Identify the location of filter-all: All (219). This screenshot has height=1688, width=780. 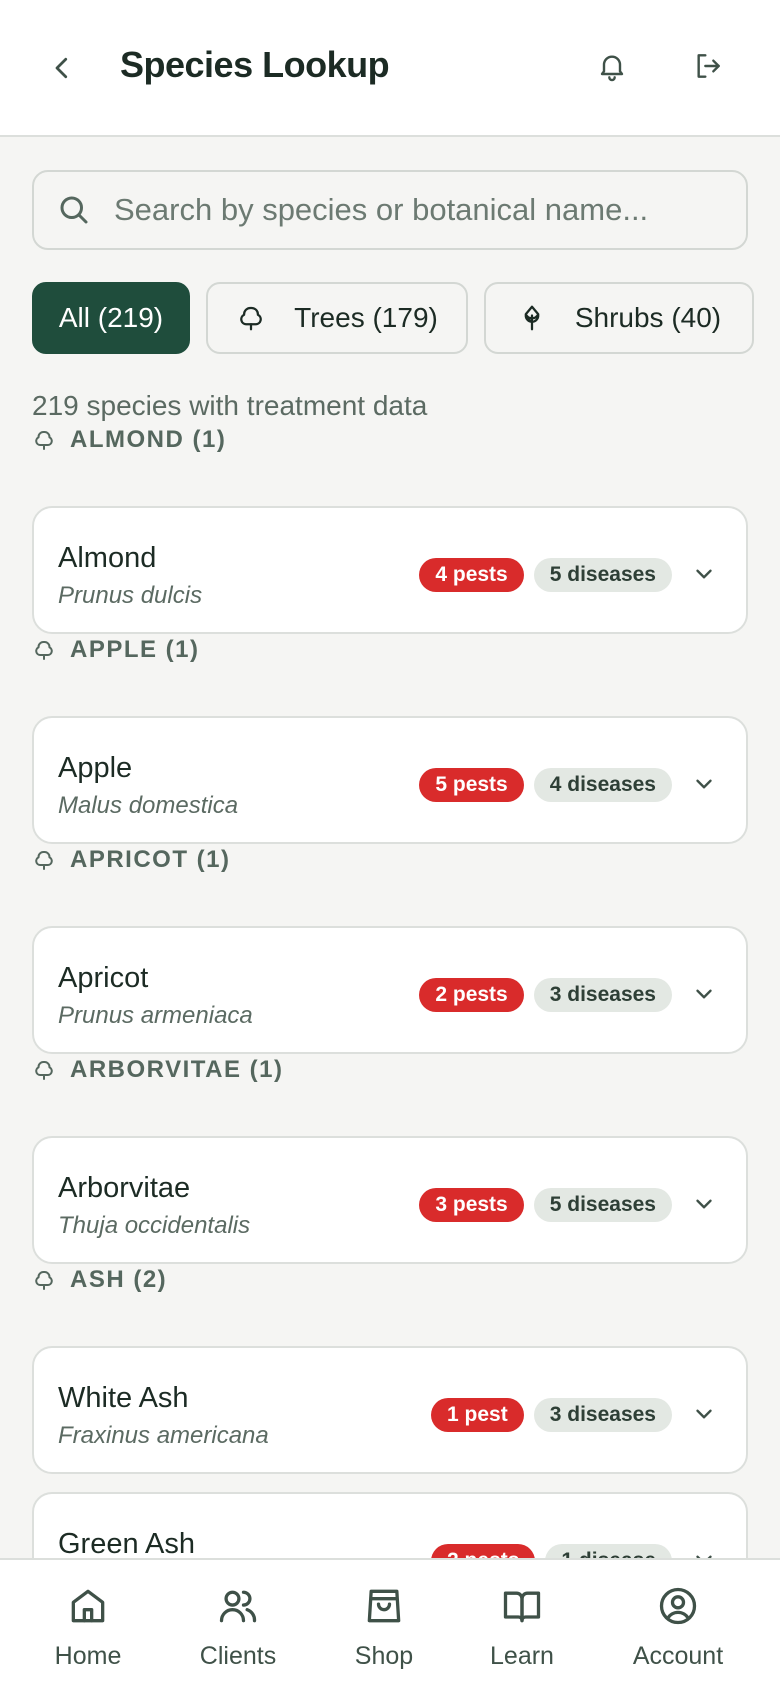
(111, 318).